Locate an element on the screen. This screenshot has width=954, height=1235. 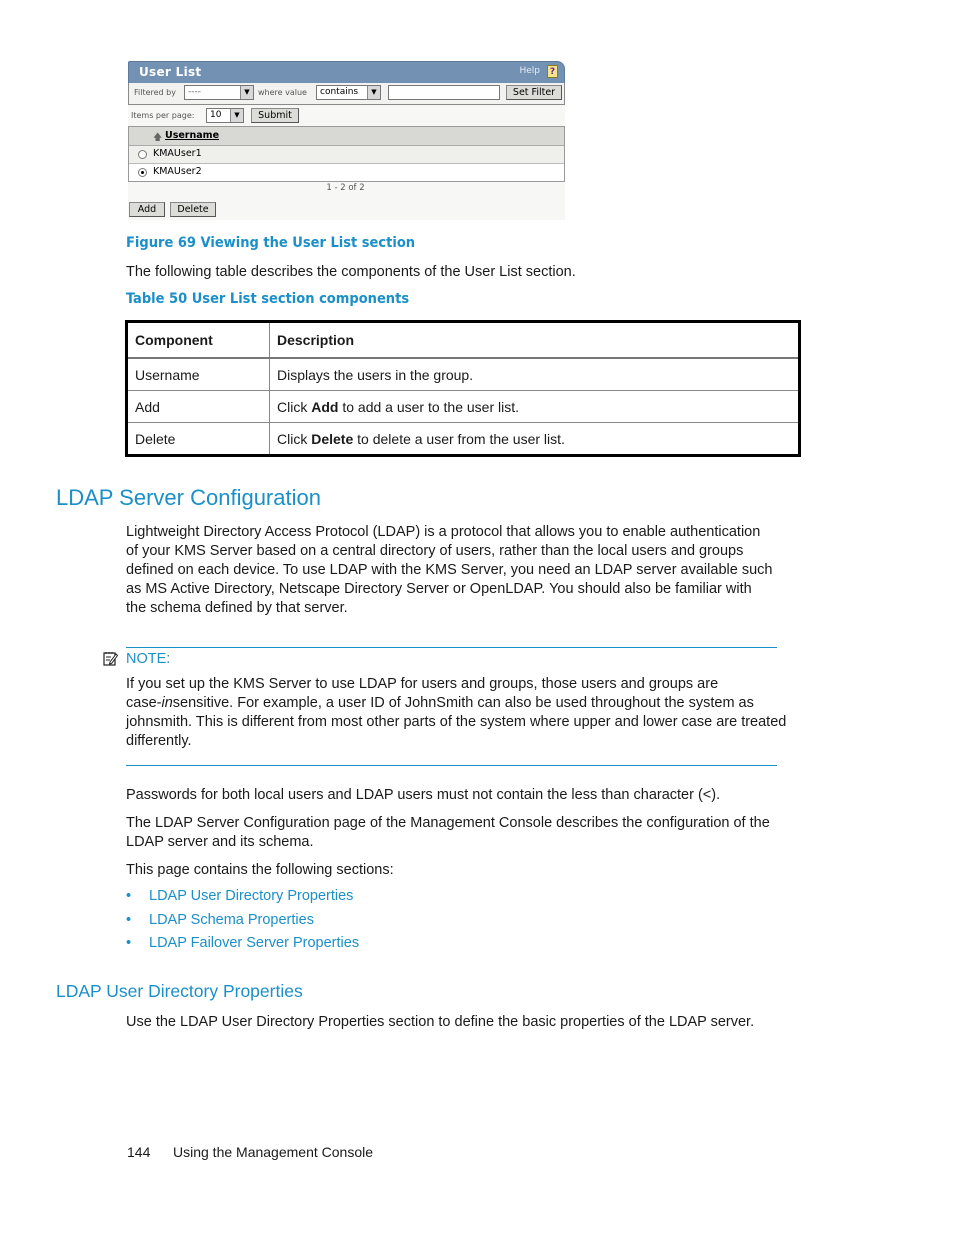
header-component: Component is located at coordinates (198, 340).